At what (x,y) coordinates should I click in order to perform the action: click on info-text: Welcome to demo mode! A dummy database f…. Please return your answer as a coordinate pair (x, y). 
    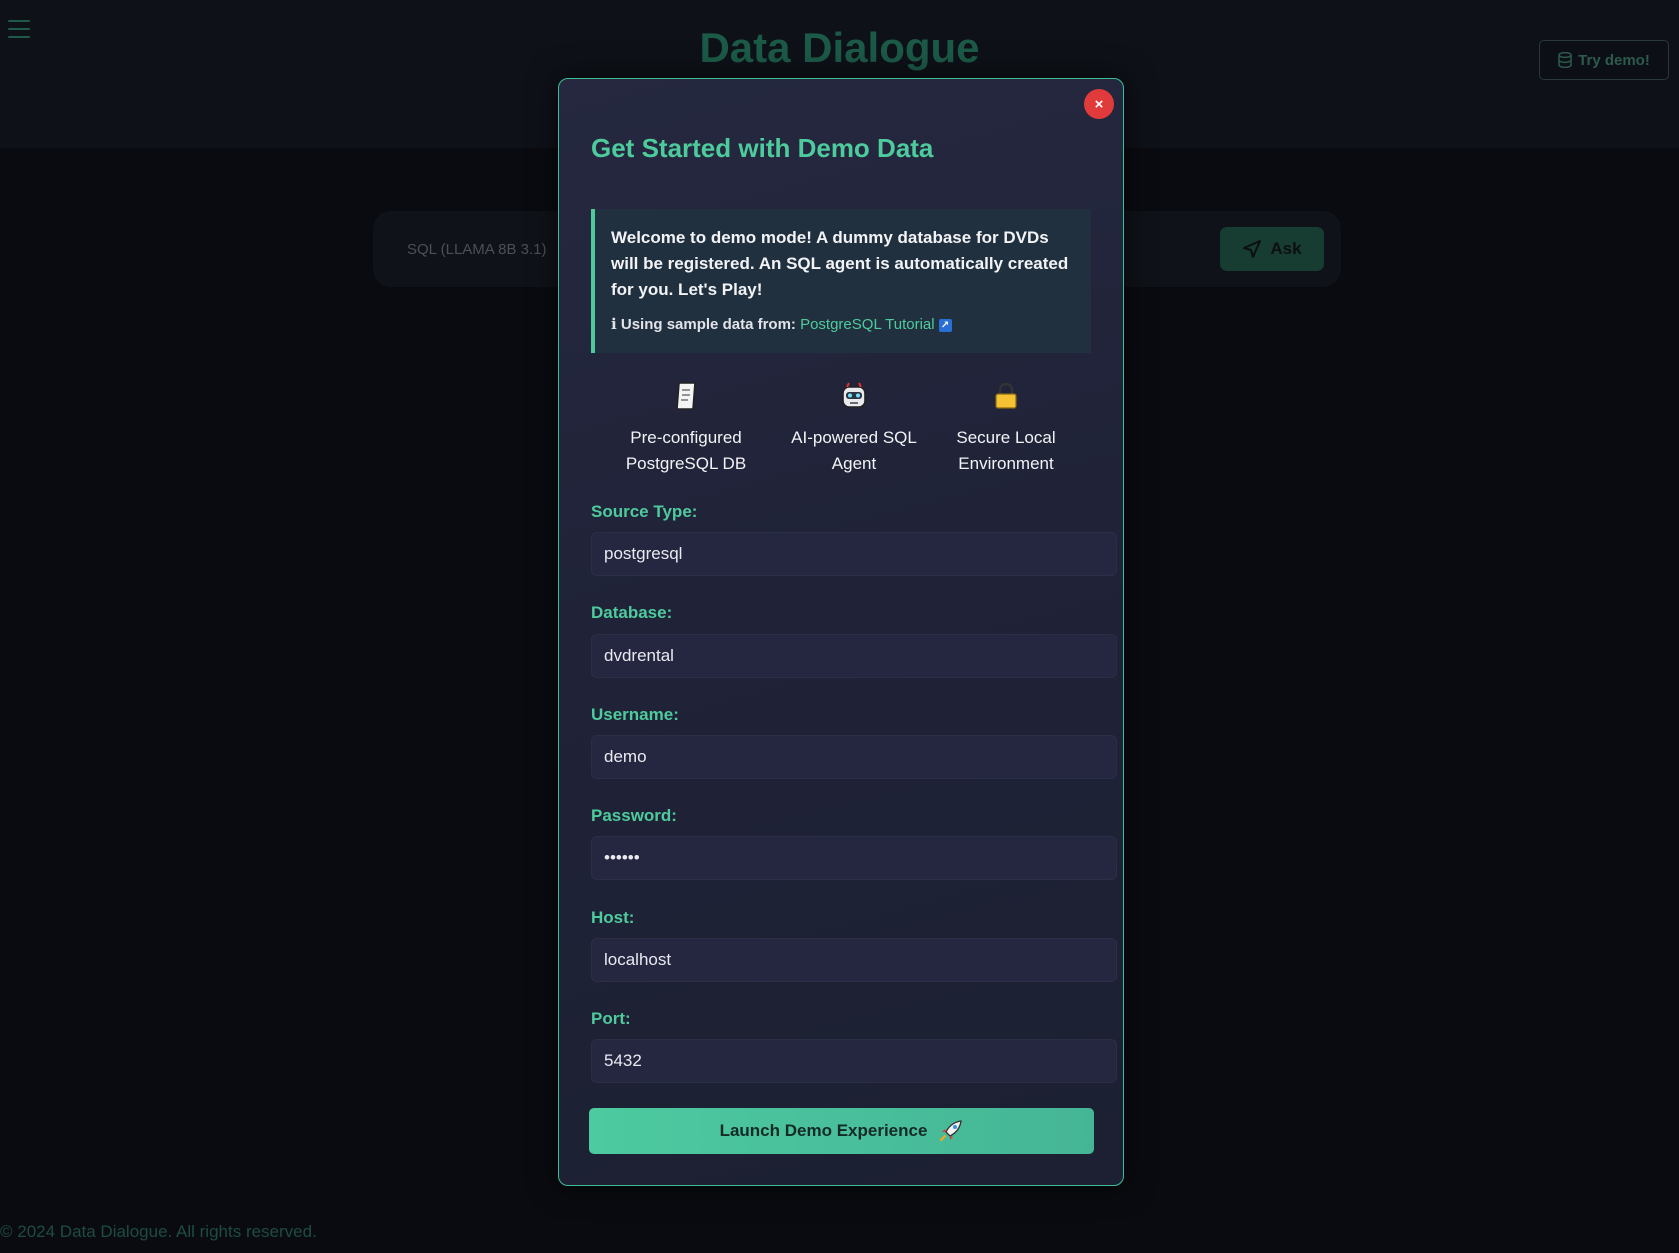
    Looking at the image, I should click on (840, 263).